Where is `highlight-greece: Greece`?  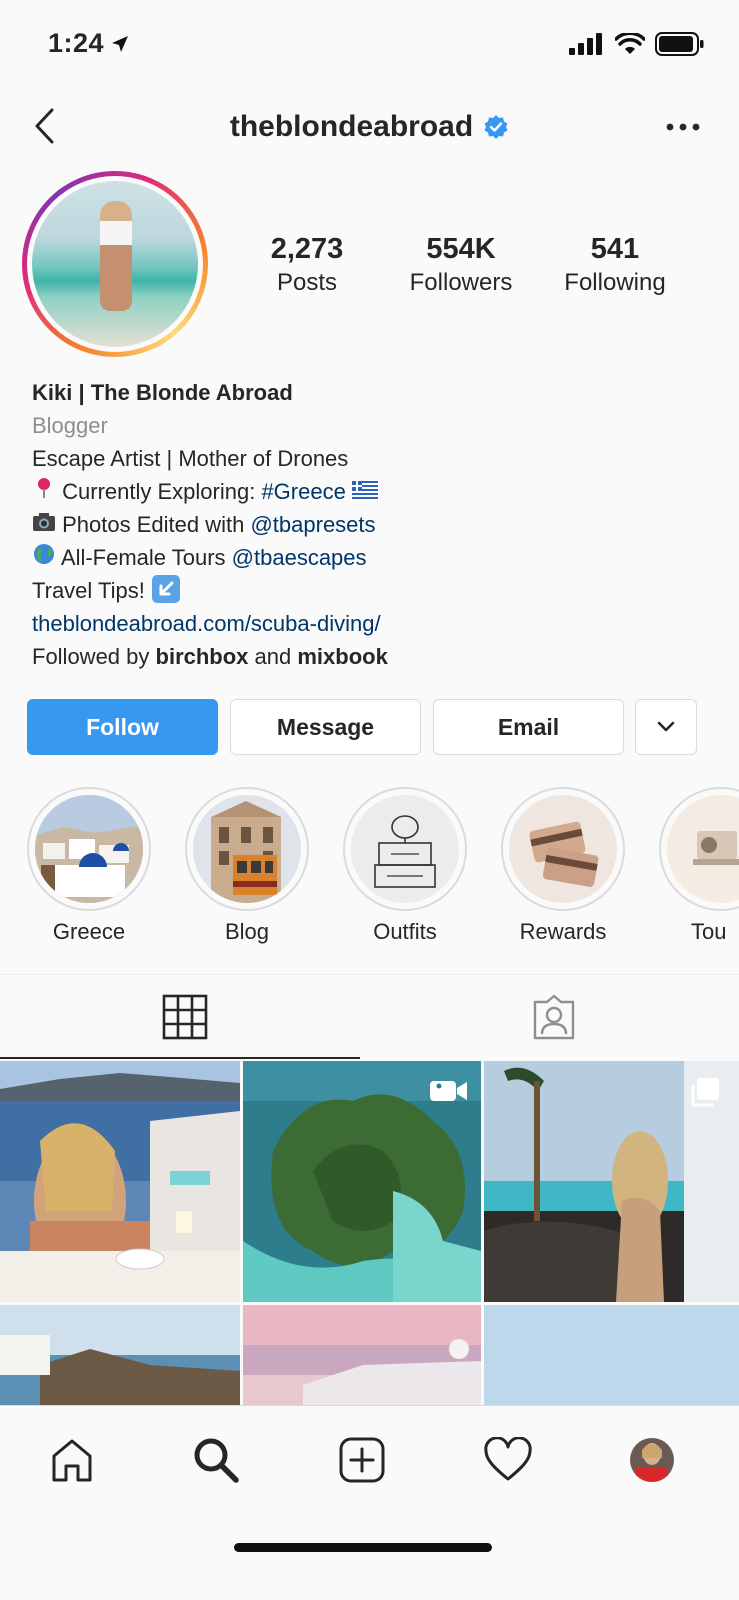
highlight-greece: Greece is located at coordinates (89, 866).